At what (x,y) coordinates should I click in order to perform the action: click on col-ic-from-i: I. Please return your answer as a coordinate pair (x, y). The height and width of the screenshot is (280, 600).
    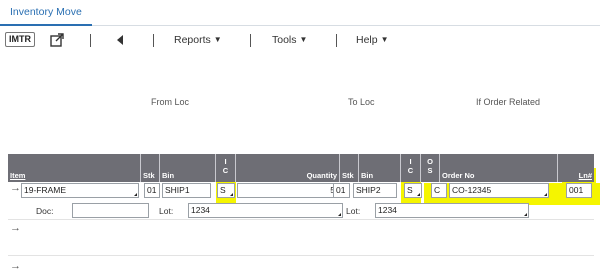
    Looking at the image, I should click on (225, 161).